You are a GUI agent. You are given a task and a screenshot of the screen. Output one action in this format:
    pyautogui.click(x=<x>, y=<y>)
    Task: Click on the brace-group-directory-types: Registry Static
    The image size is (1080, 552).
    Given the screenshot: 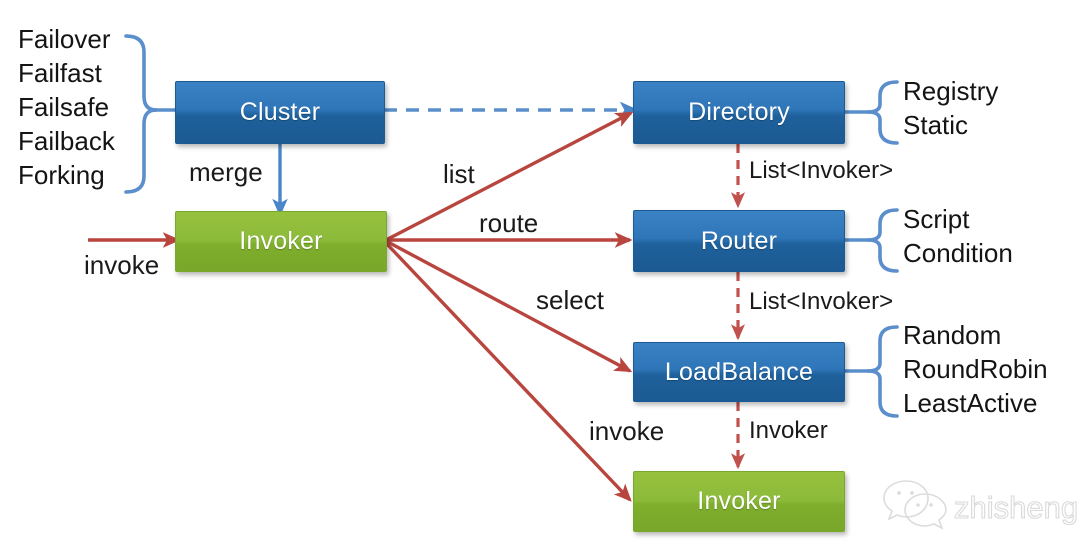 What is the action you would take?
    pyautogui.click(x=950, y=108)
    